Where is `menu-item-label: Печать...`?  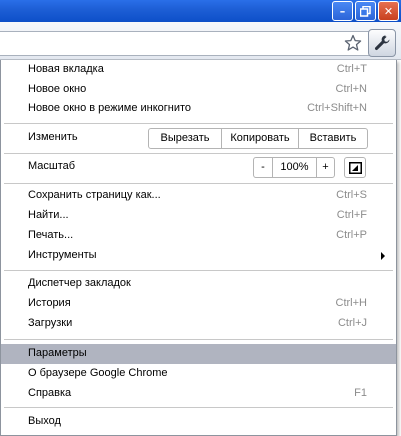 menu-item-label: Печать... is located at coordinates (51, 235).